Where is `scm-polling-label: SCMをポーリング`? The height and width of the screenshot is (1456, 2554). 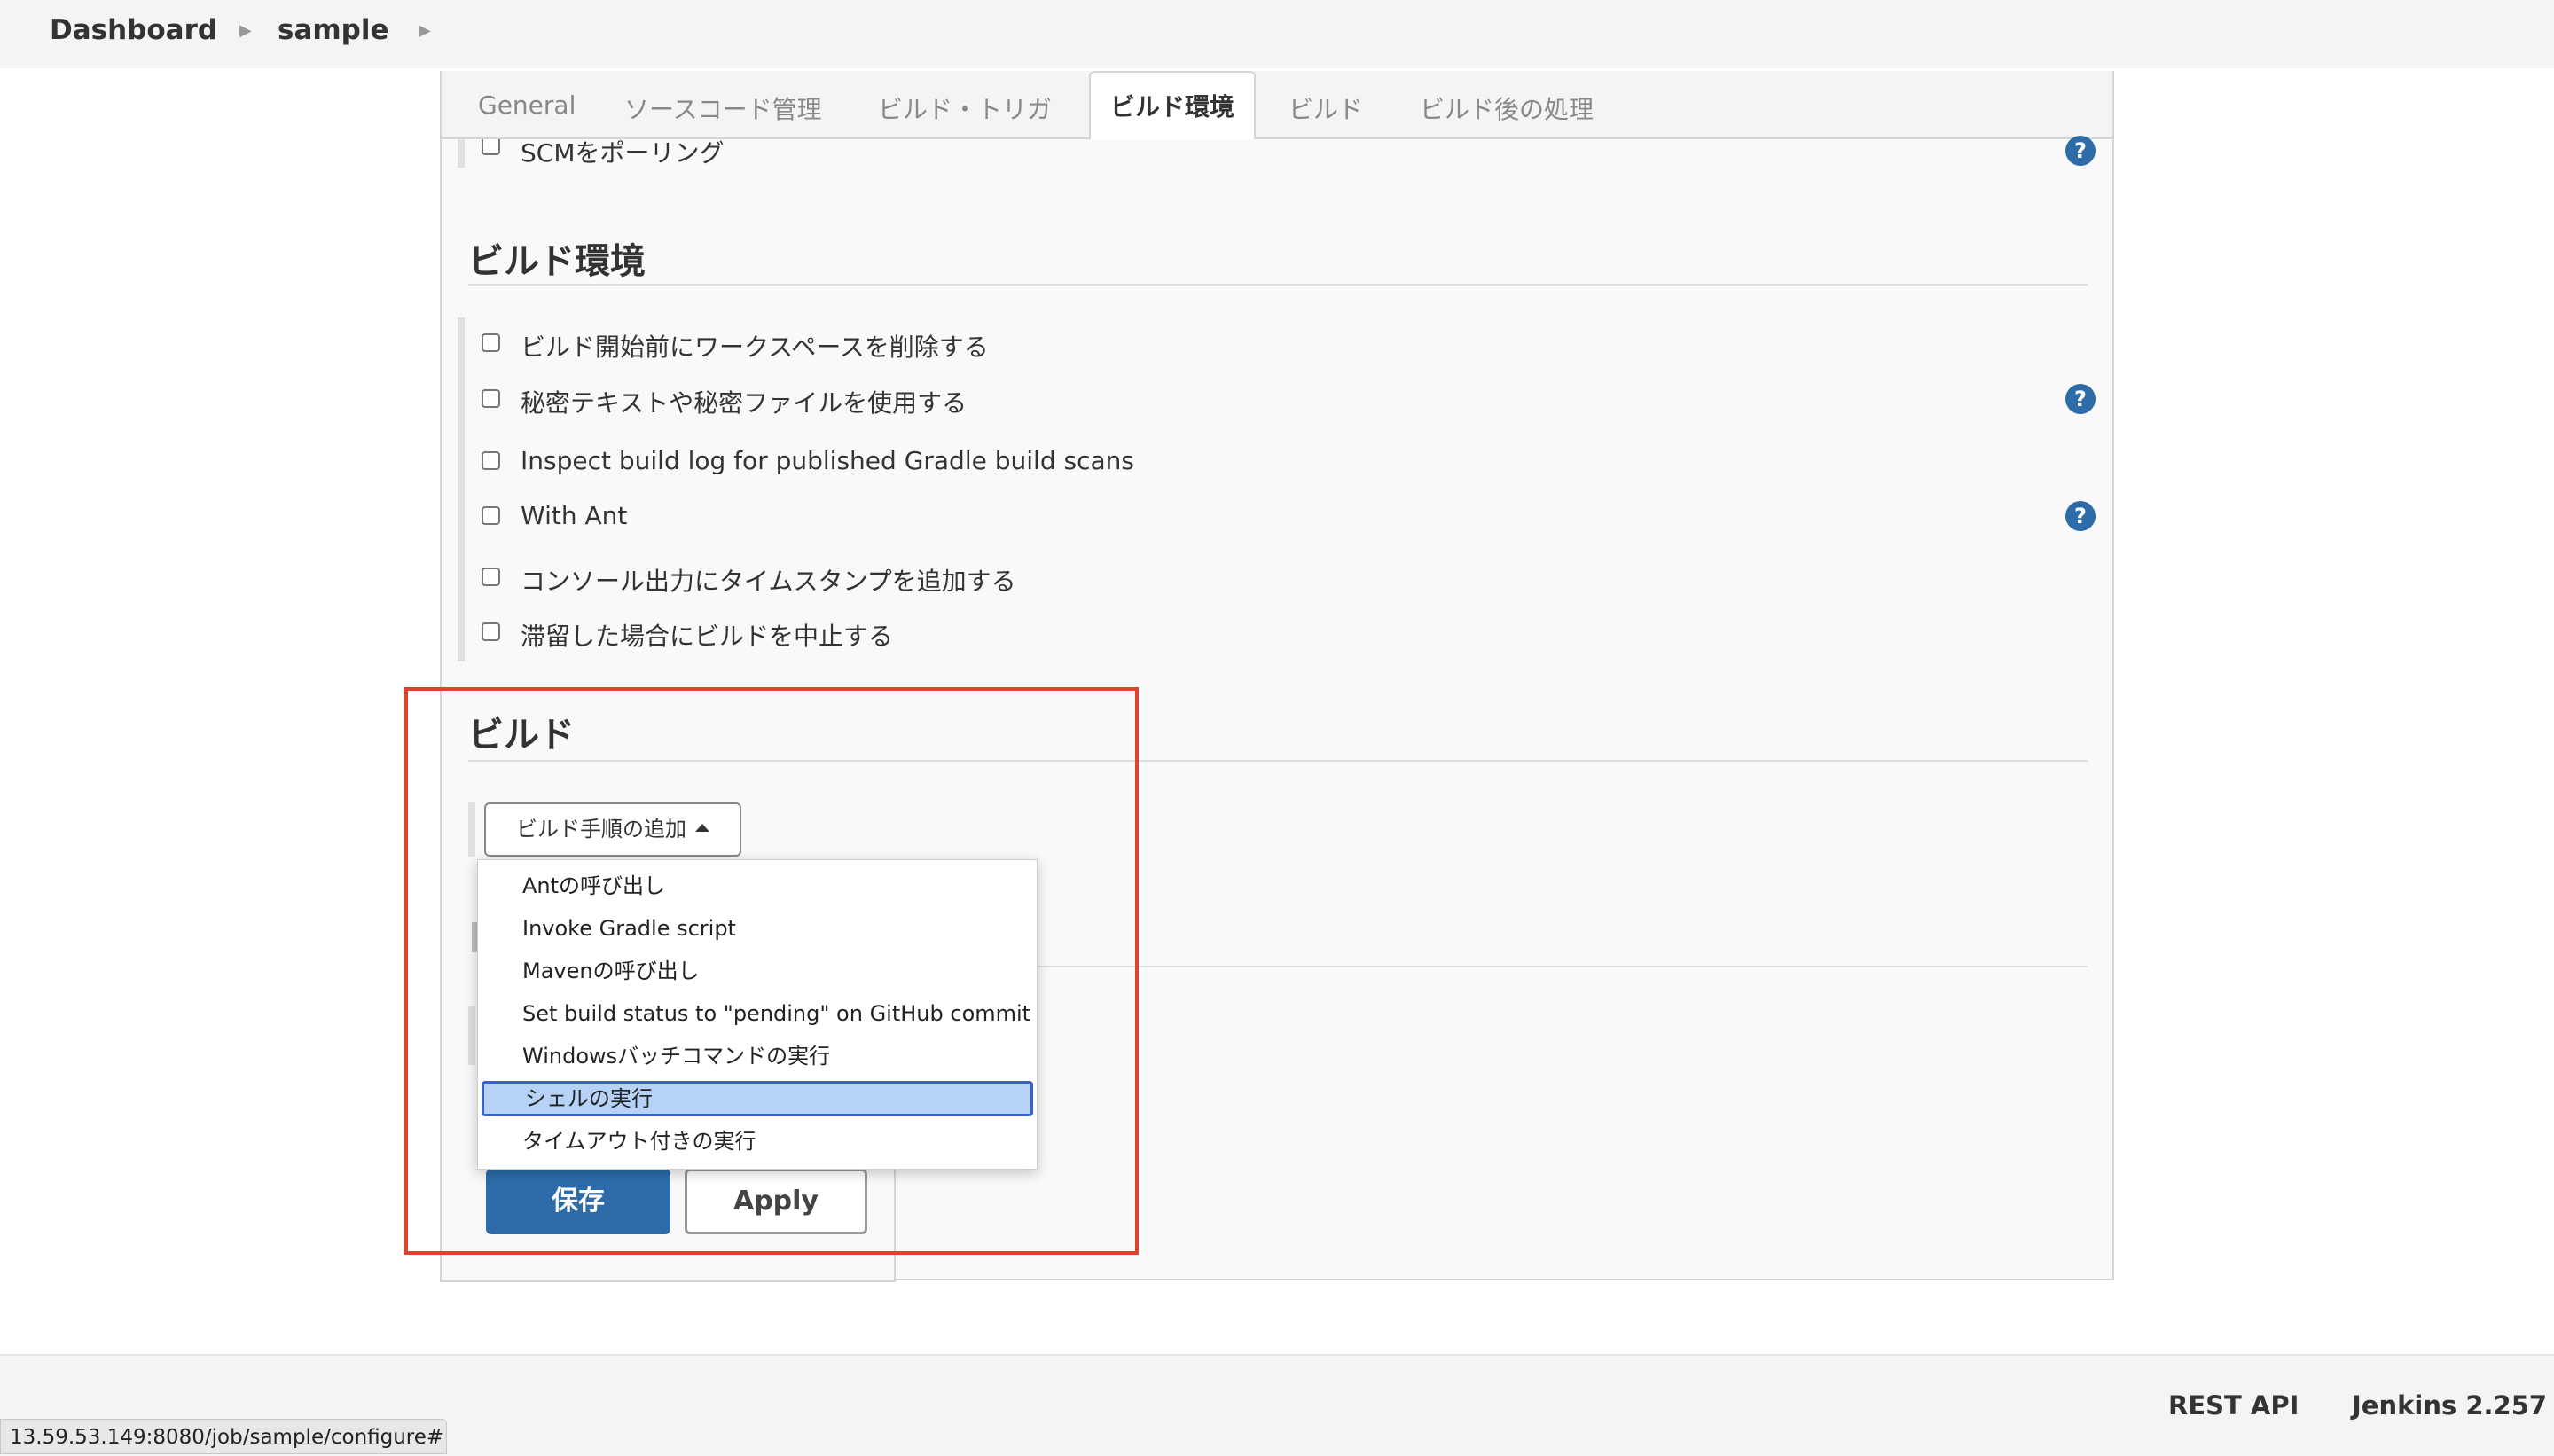
scm-polling-label: SCMをポーリング is located at coordinates (623, 153).